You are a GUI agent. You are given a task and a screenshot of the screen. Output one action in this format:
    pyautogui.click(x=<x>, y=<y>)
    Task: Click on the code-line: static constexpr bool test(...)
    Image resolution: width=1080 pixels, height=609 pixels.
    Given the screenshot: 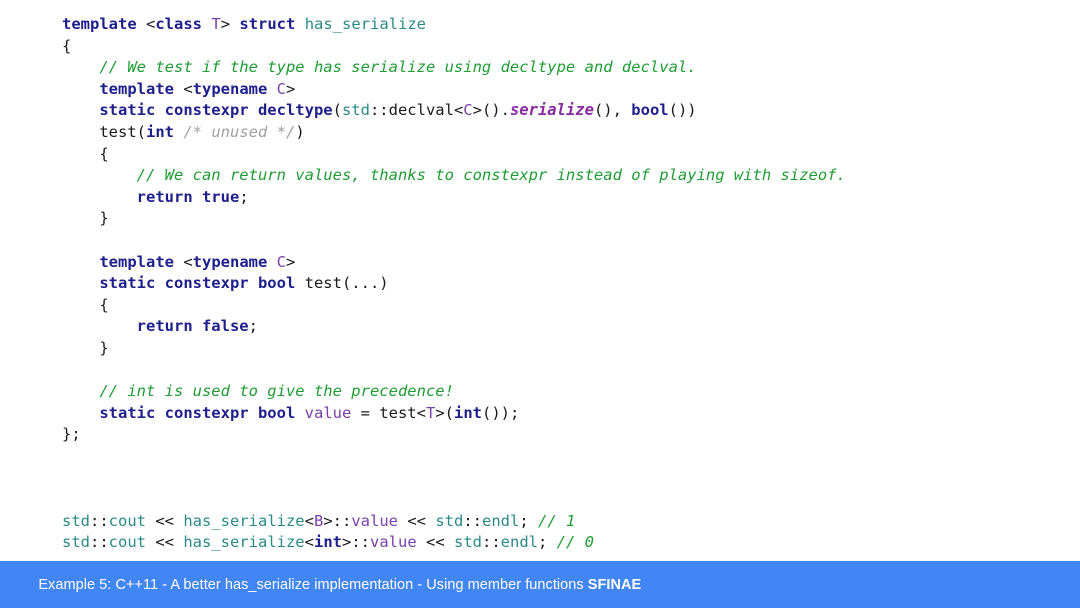 What is the action you would take?
    pyautogui.click(x=571, y=284)
    